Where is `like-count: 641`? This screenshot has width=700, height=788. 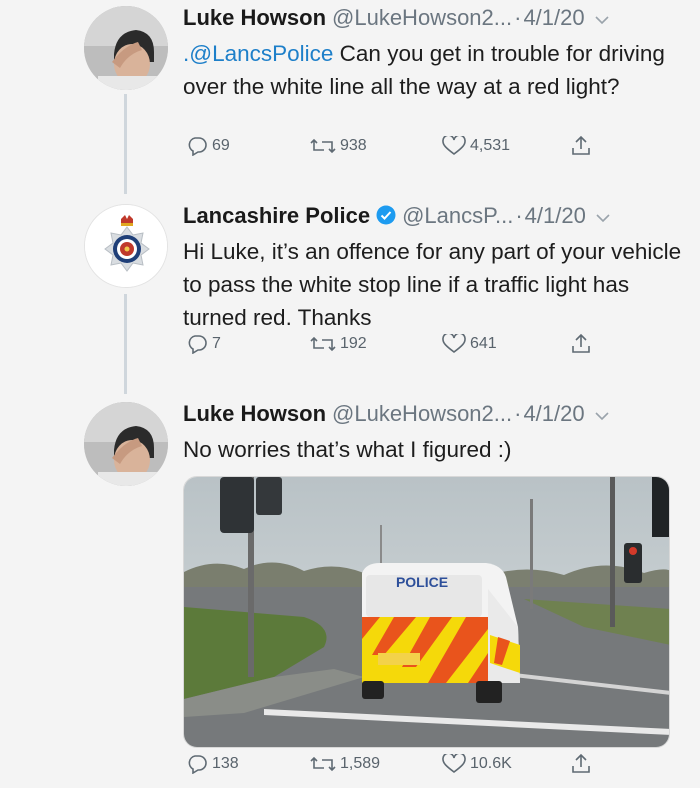 like-count: 641 is located at coordinates (483, 343).